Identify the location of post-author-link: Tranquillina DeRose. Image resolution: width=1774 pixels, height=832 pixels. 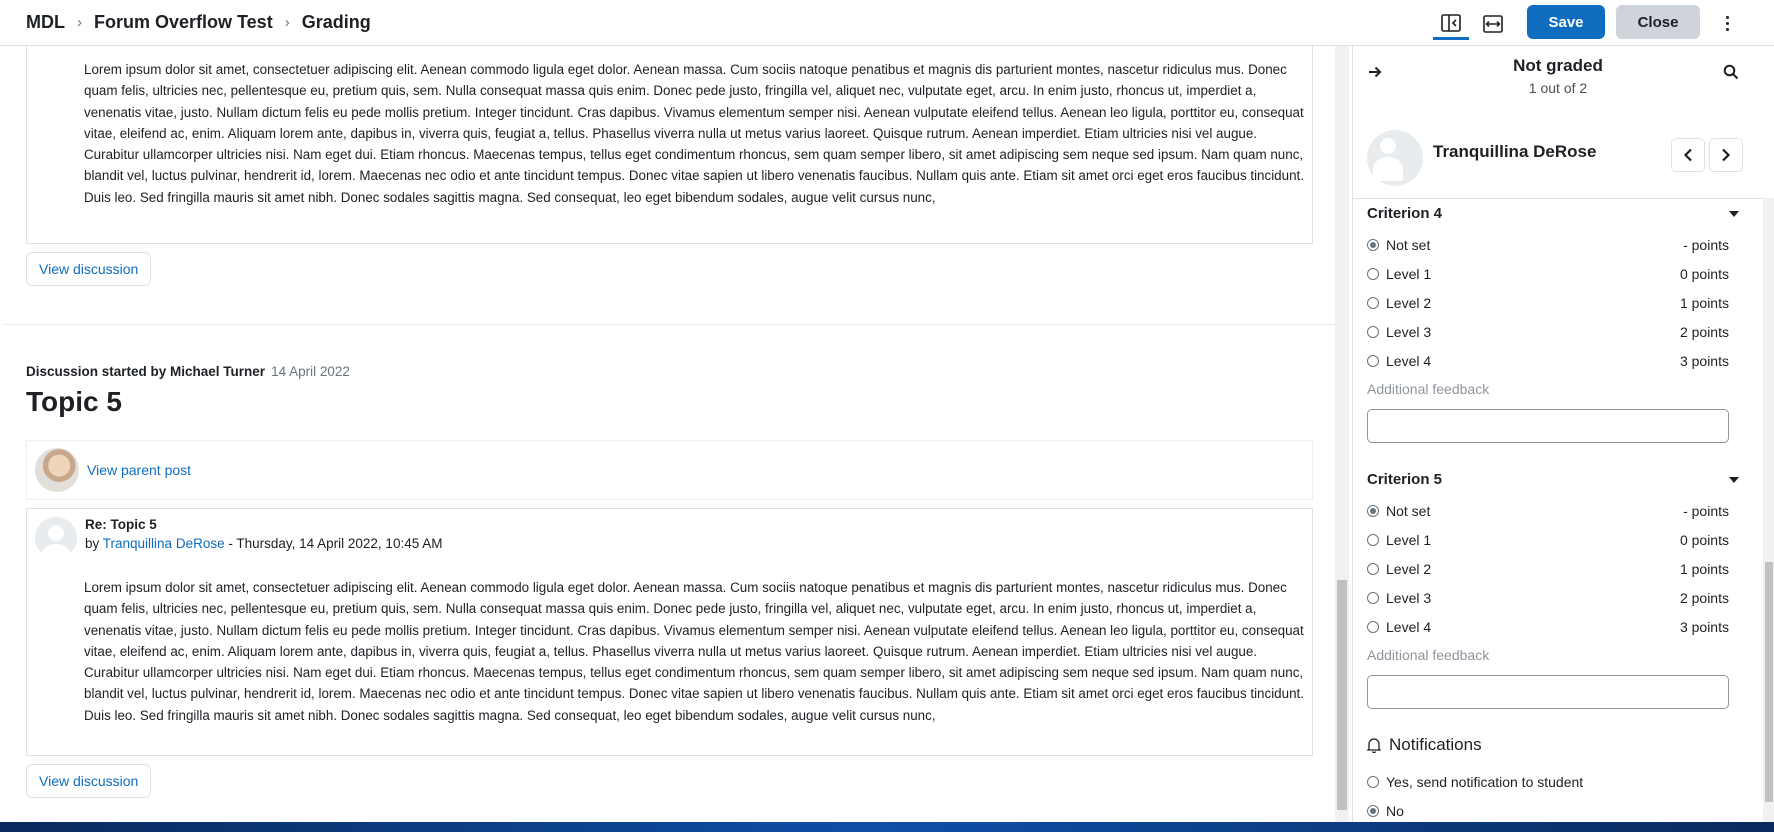
(164, 543).